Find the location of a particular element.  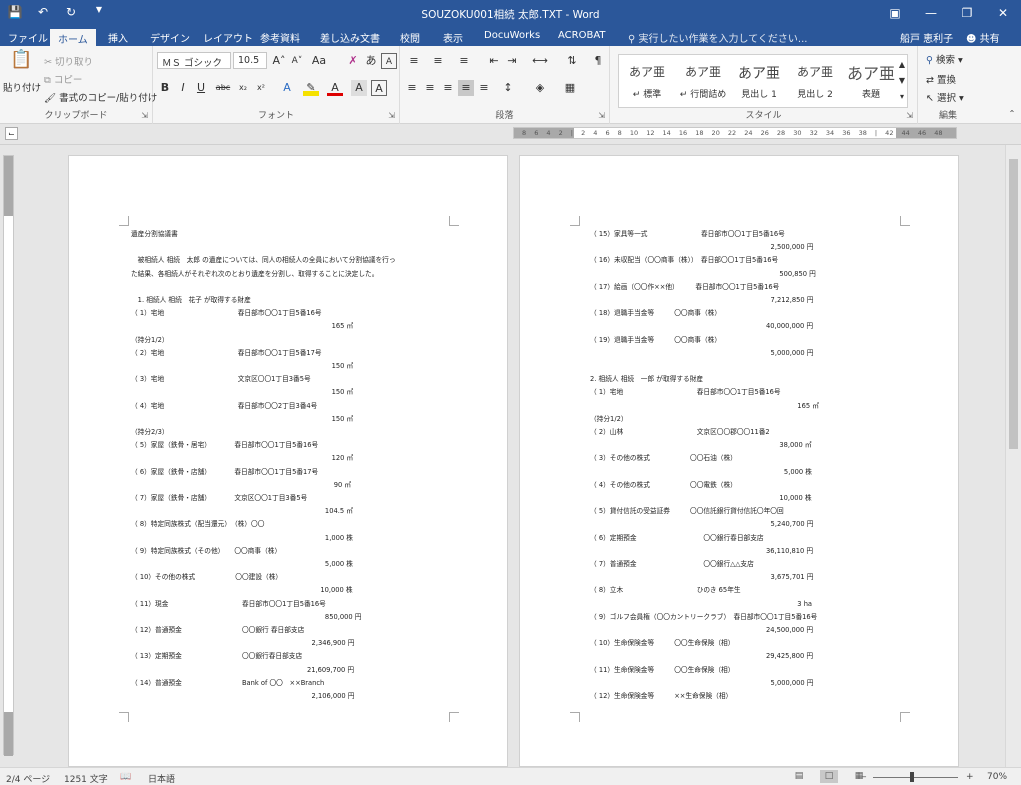

zoom-slider-thumb is located at coordinates (912, 777).